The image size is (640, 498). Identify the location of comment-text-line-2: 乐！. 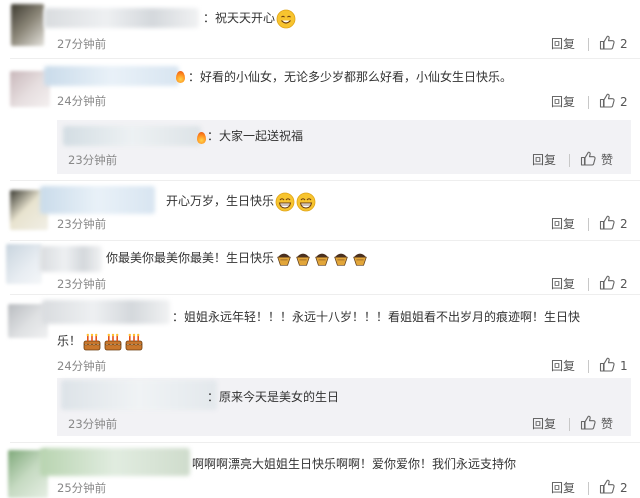
(100, 341).